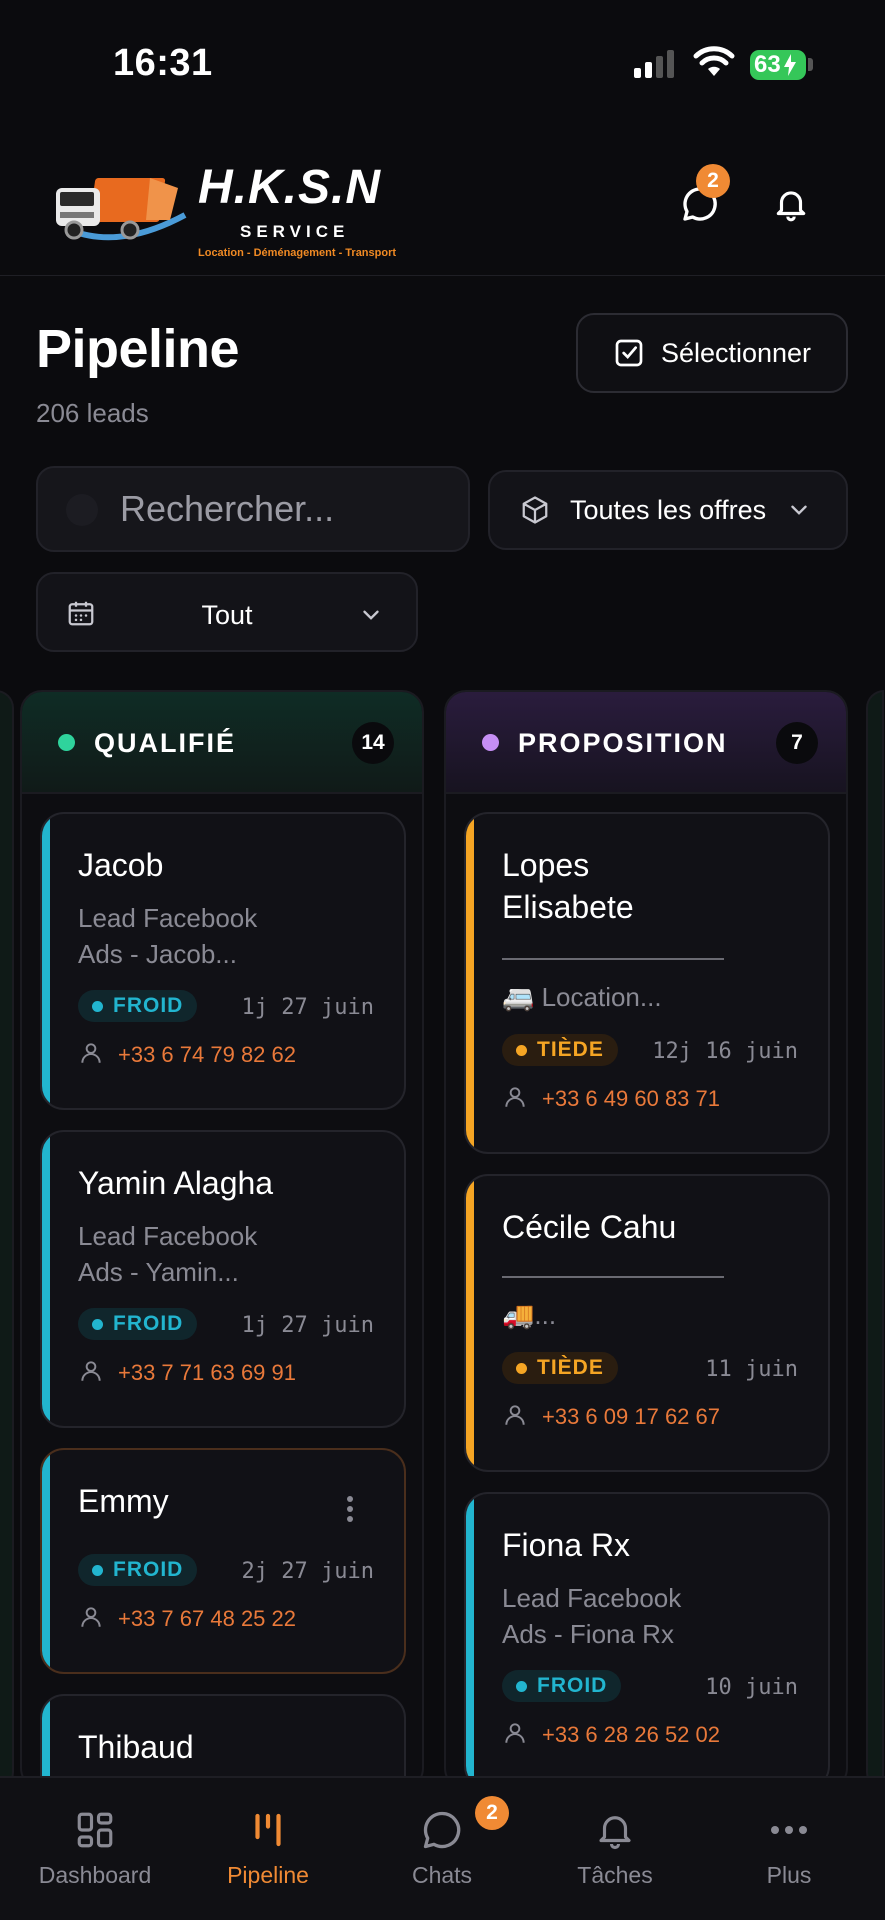  I want to click on column-count: 7, so click(797, 743).